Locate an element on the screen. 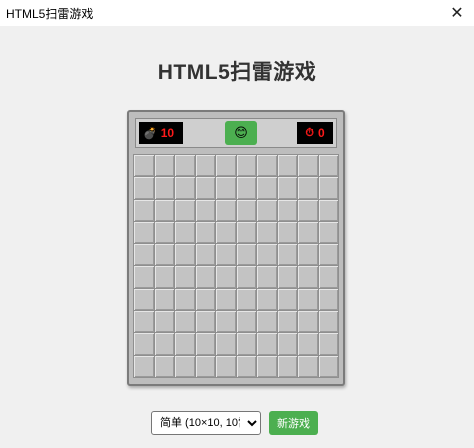 The width and height of the screenshot is (474, 448). smiley-reset-button: 😊 is located at coordinates (241, 133).